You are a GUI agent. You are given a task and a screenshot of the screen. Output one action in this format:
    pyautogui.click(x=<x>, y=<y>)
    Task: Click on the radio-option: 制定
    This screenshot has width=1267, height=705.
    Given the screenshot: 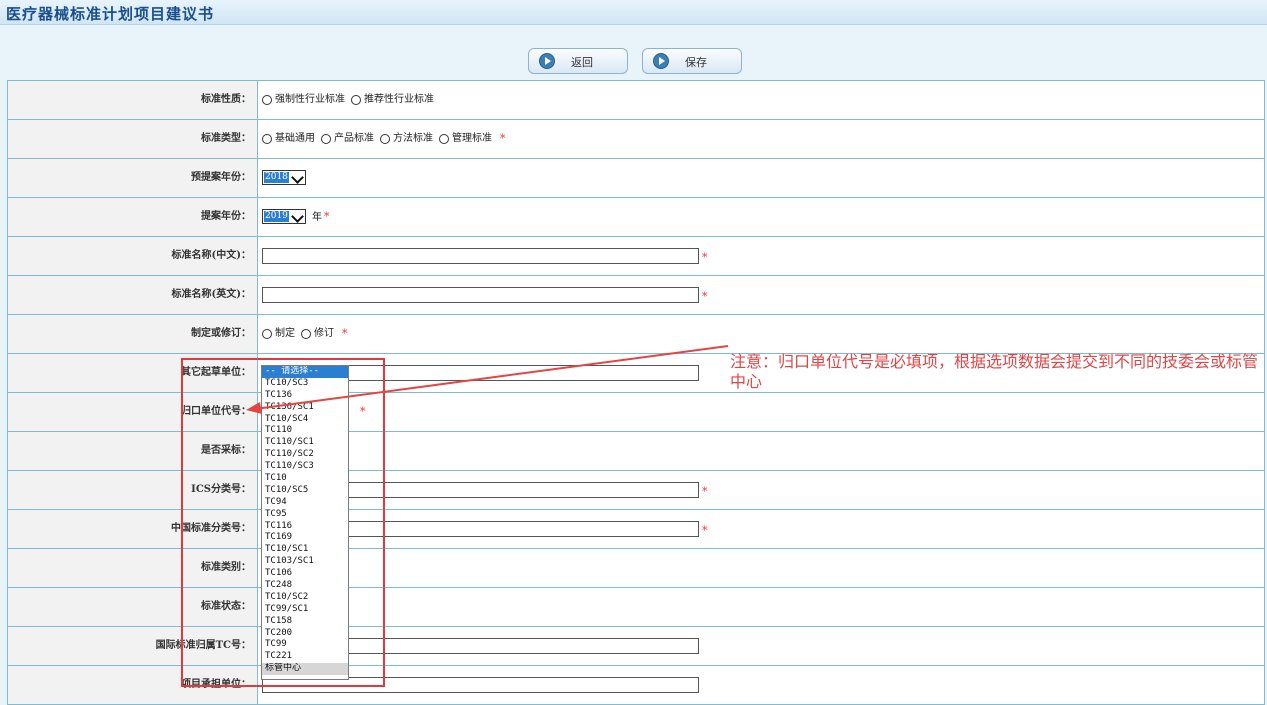 What is the action you would take?
    pyautogui.click(x=278, y=334)
    